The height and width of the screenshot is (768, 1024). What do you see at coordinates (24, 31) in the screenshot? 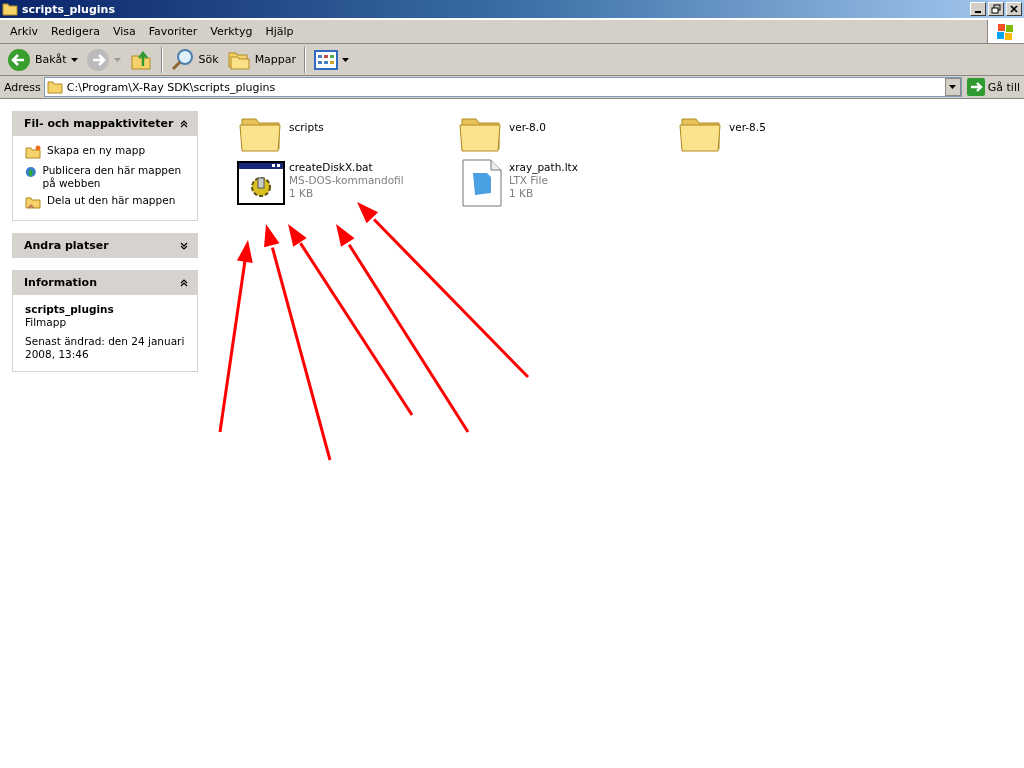
I see `menu-item: Arkiv` at bounding box center [24, 31].